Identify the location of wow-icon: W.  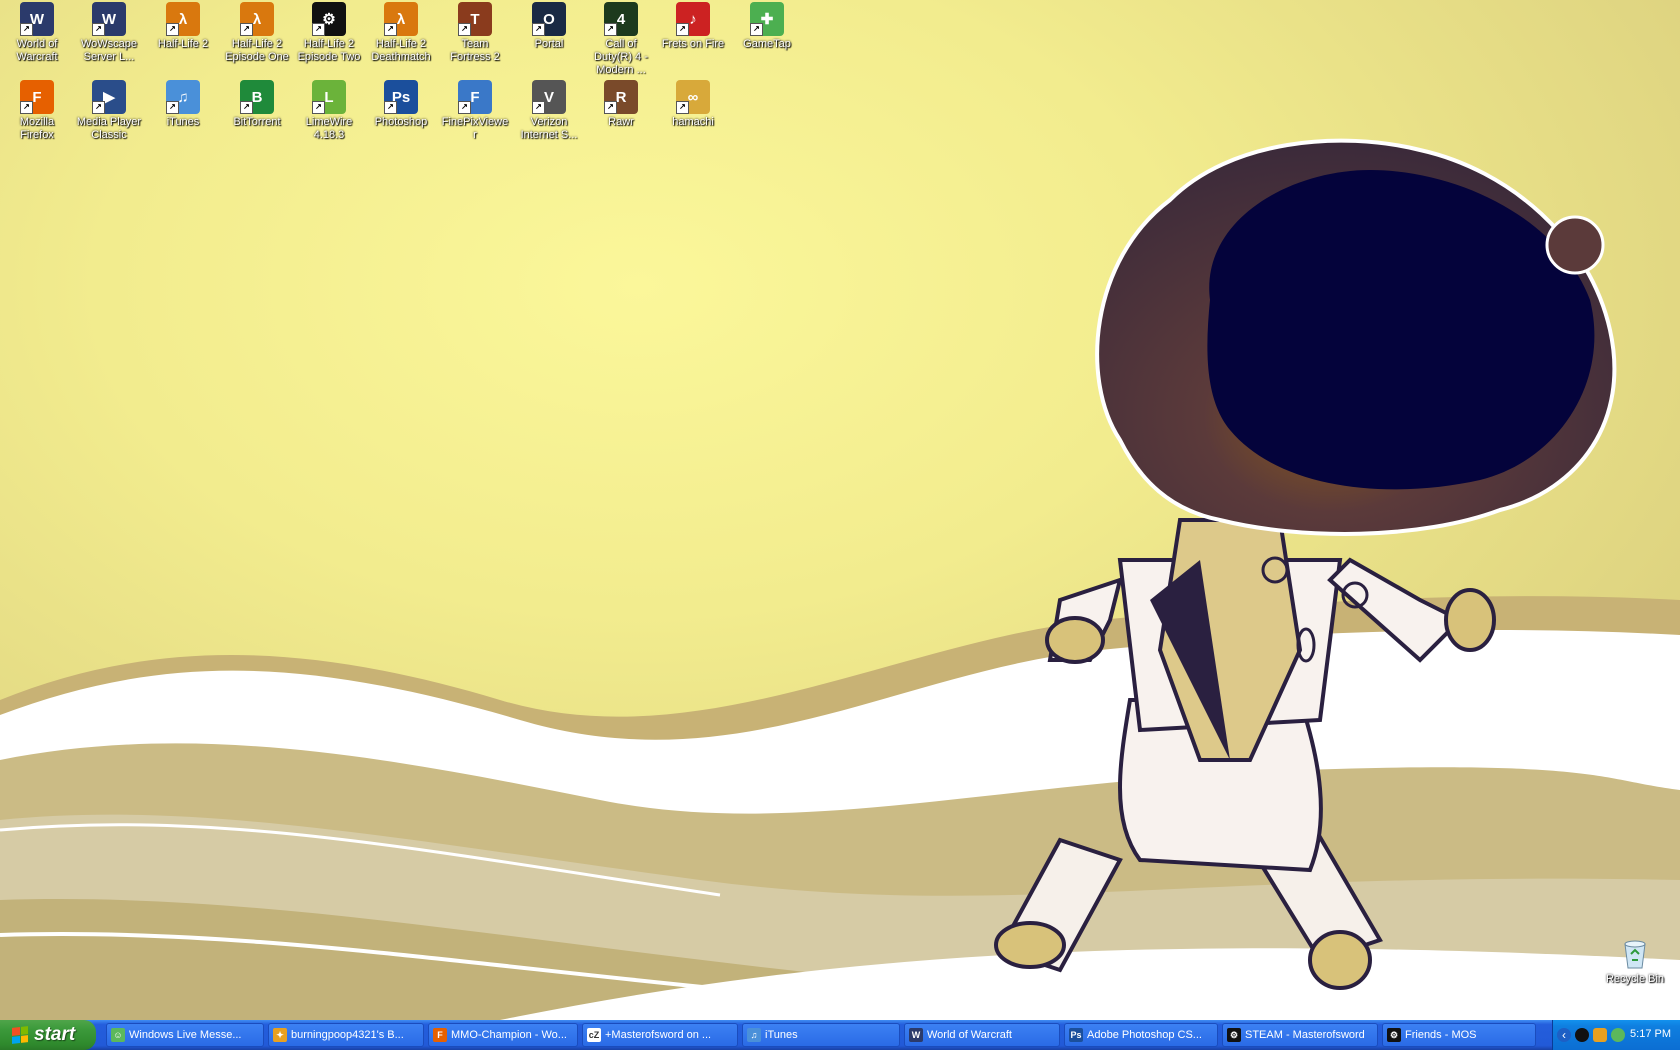
(916, 1035).